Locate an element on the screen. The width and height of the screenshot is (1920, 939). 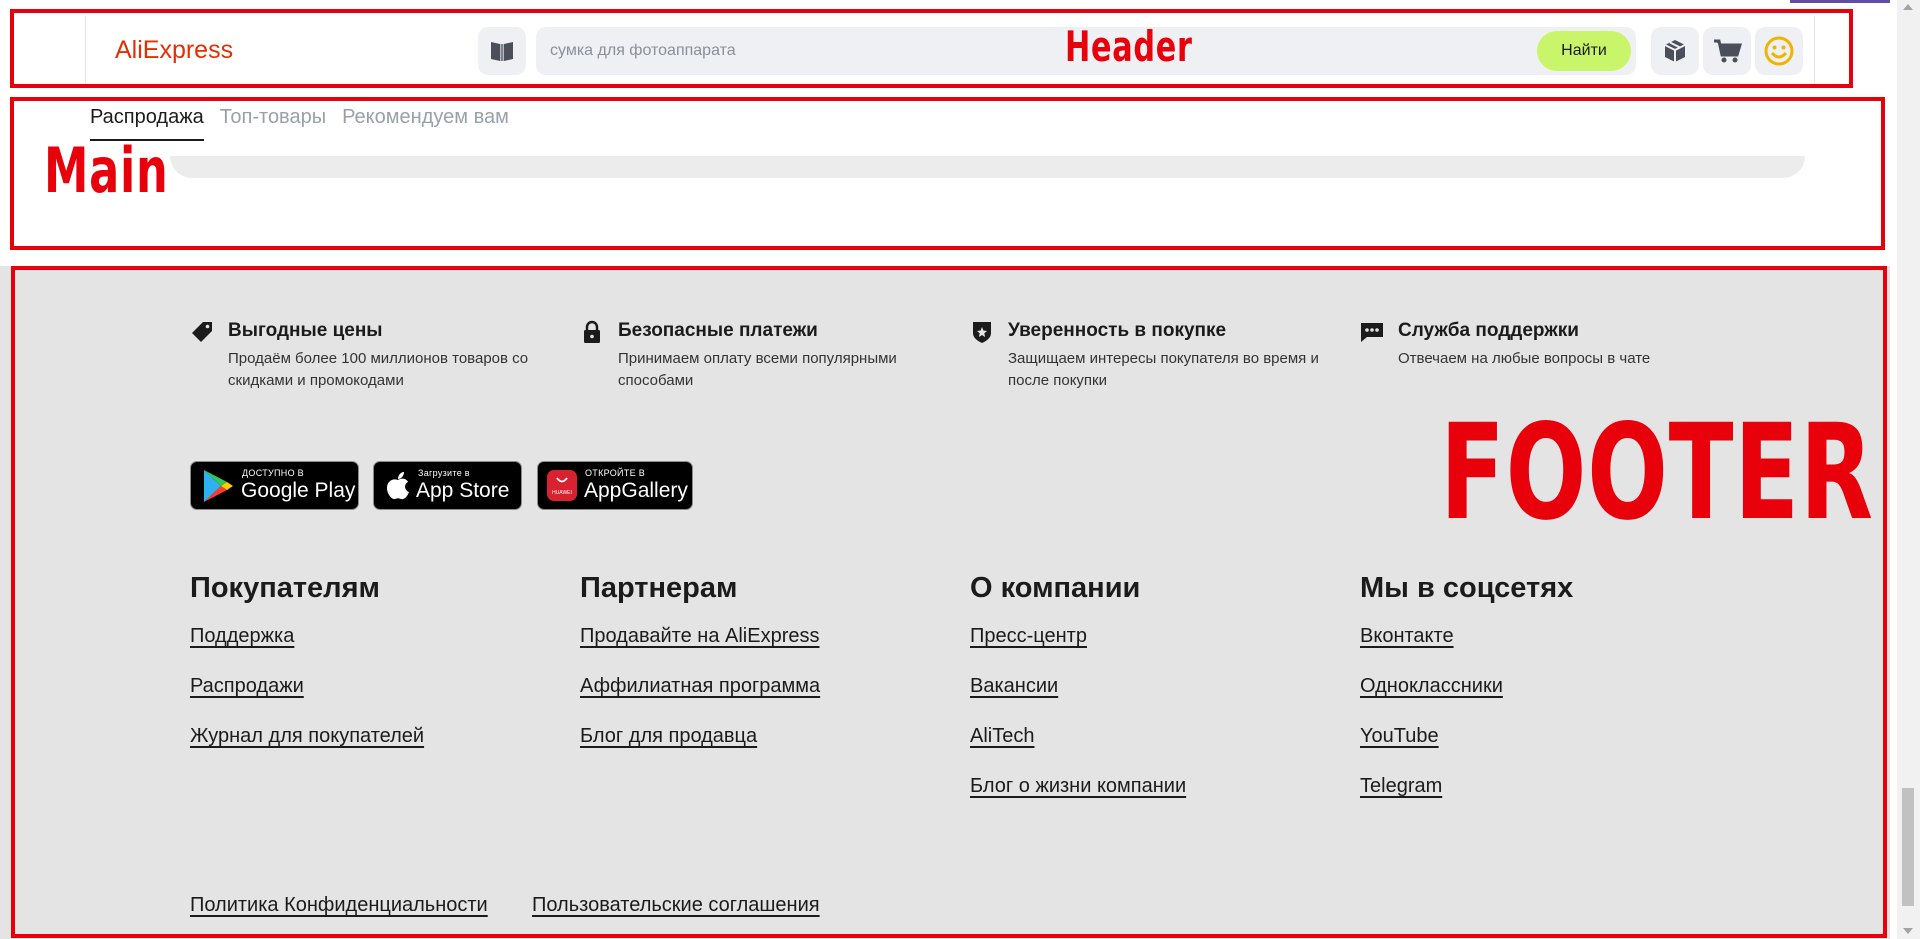
scrollbar-thumb is located at coordinates (1908, 847).